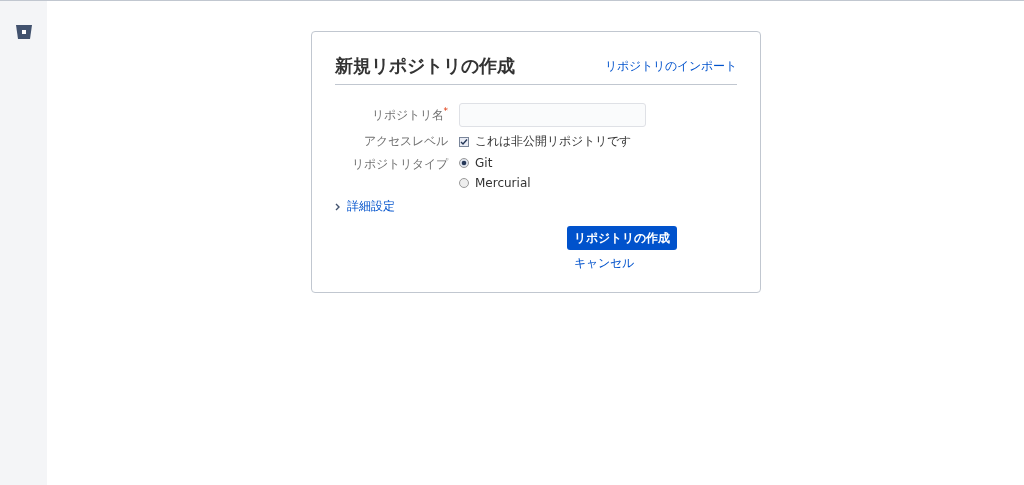 Image resolution: width=1024 pixels, height=485 pixels. What do you see at coordinates (604, 263) in the screenshot?
I see `cancel-link: キャンセル` at bounding box center [604, 263].